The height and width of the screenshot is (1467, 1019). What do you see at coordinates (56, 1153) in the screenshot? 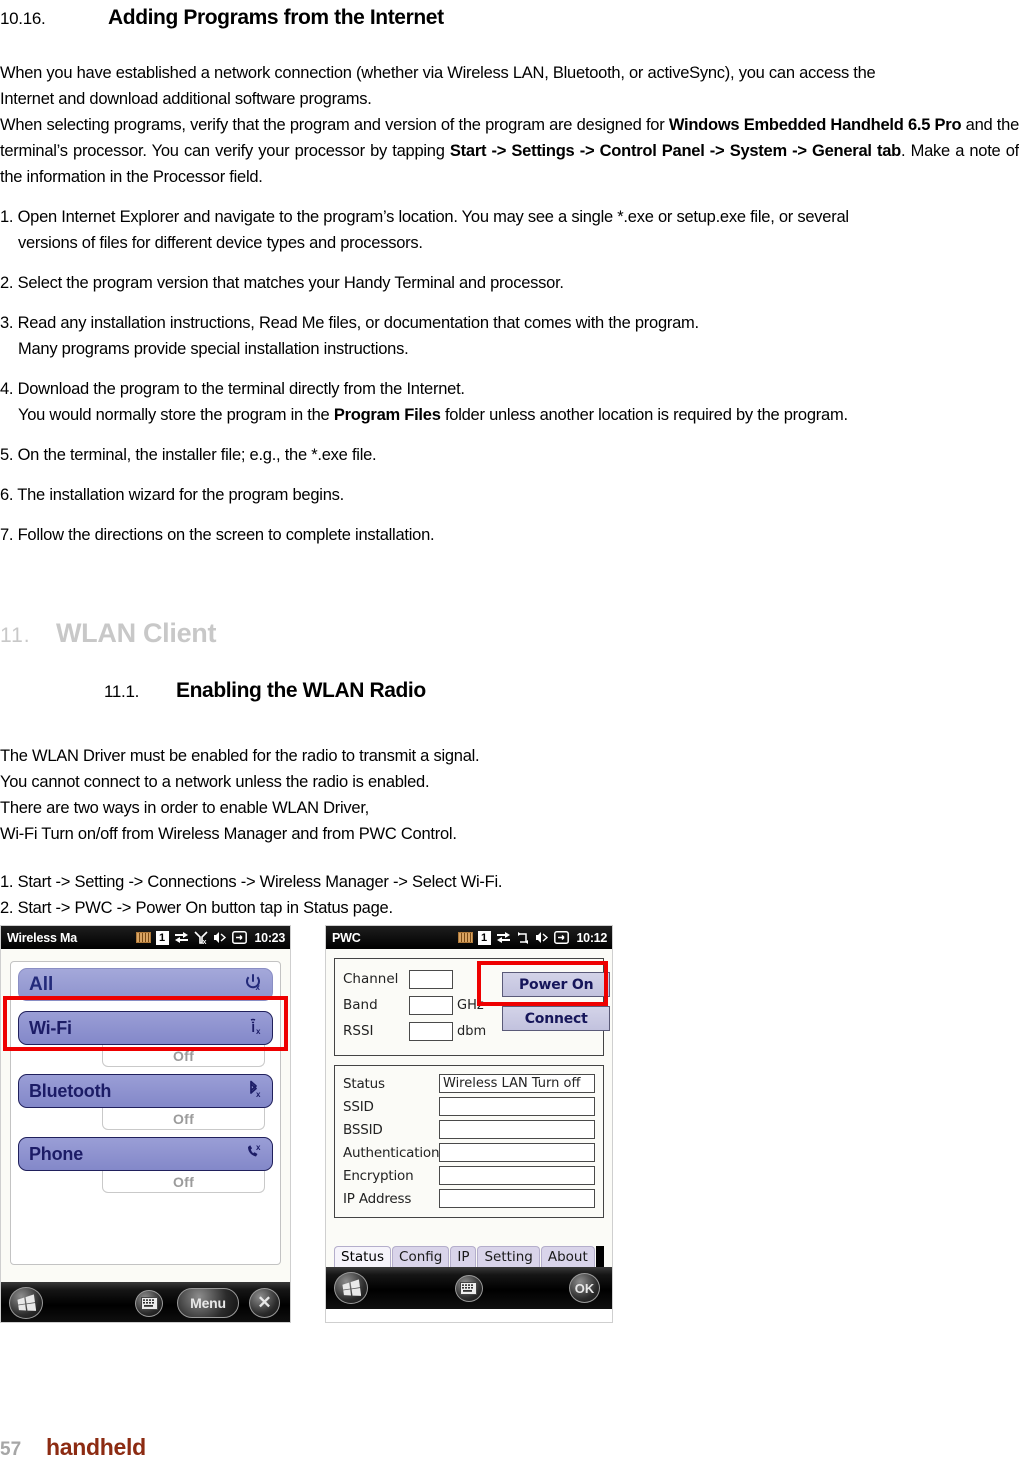
I see `wm-row-phone-label: Phone` at bounding box center [56, 1153].